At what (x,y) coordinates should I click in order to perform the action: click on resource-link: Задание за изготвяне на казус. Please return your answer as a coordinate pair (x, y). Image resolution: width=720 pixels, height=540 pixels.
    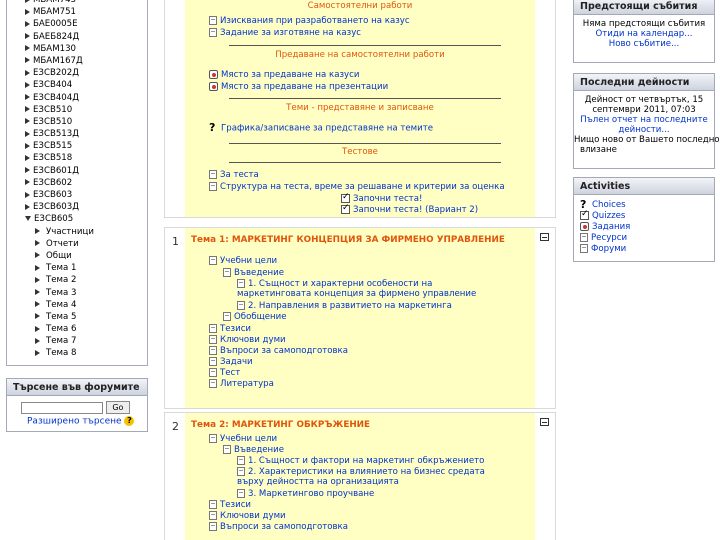
    Looking at the image, I should click on (285, 33).